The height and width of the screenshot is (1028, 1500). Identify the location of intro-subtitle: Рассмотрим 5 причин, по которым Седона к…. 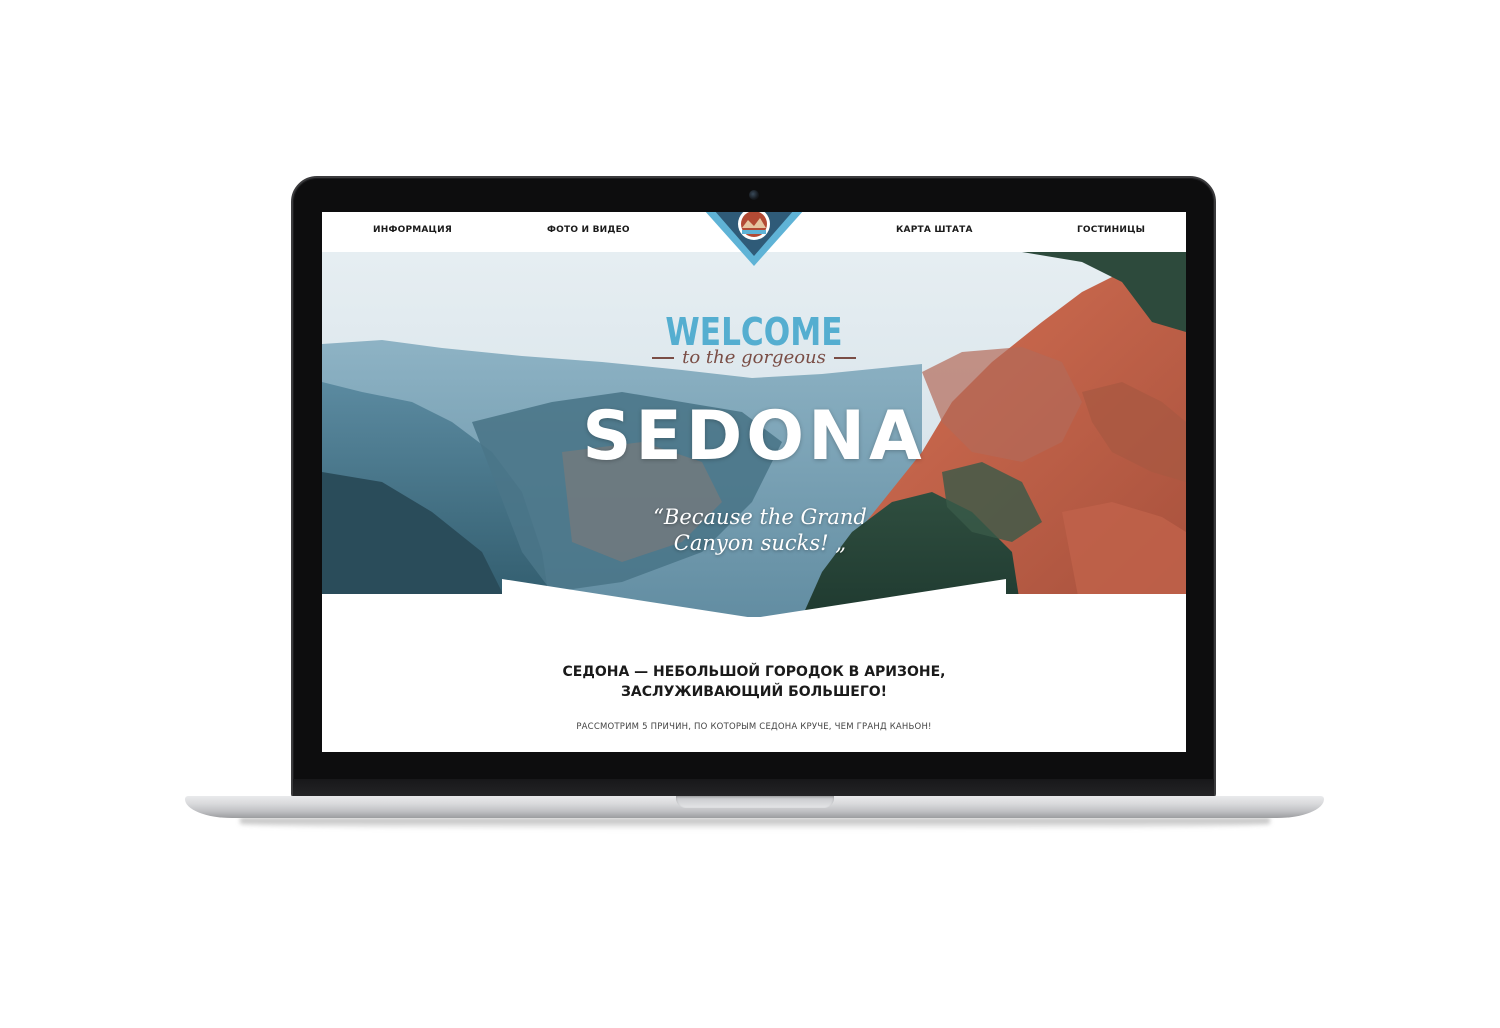
(754, 727).